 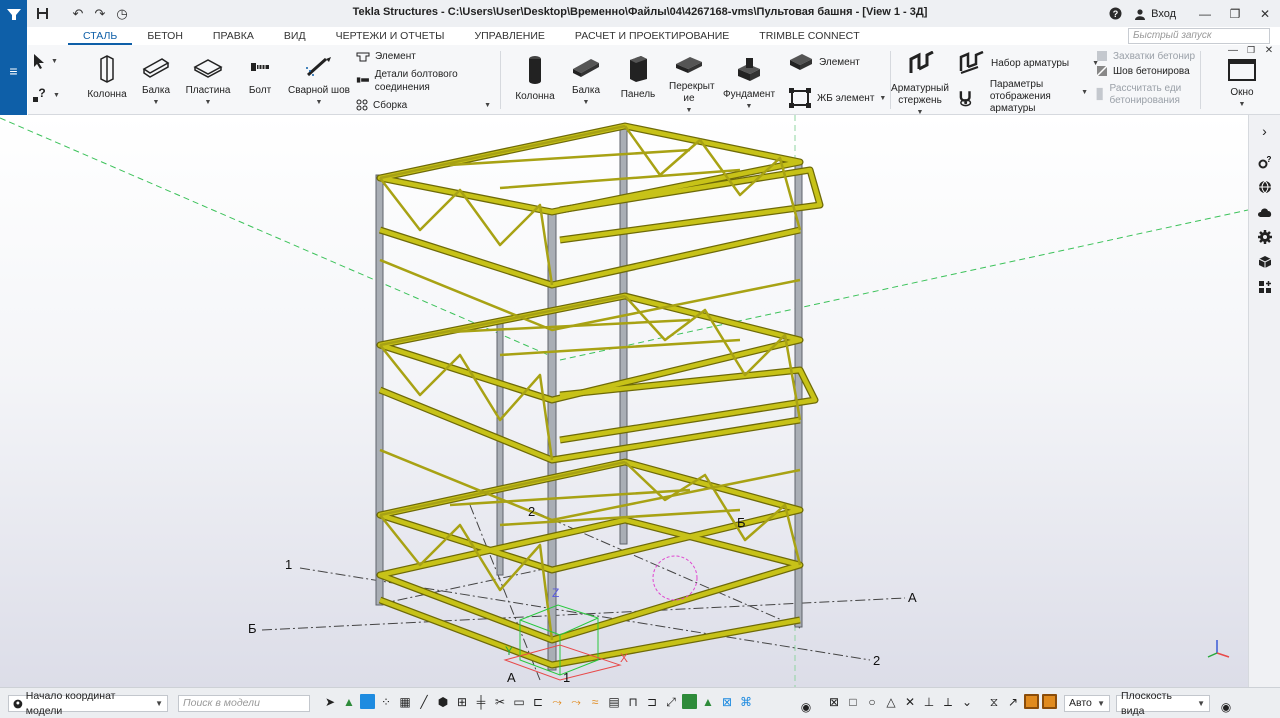 I want to click on select-rebar-set-icon: ⤳, so click(x=576, y=702).